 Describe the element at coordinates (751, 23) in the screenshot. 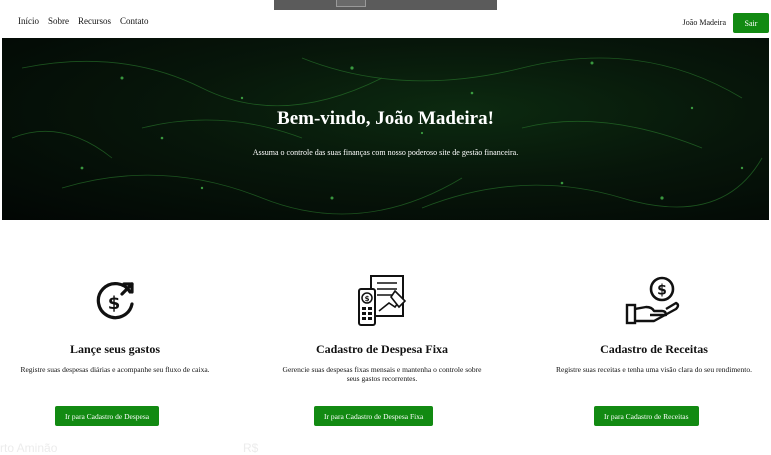

I see `logout-button: Sair` at that location.